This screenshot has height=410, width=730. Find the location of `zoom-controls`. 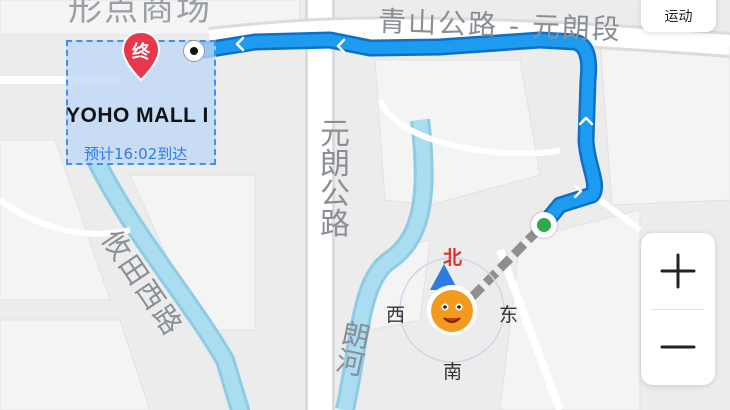

zoom-controls is located at coordinates (678, 309).